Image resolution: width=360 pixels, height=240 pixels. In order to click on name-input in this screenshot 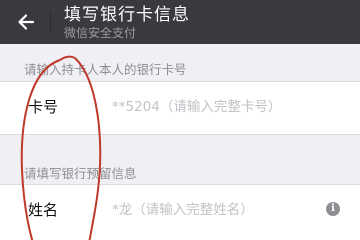, I will do `click(222, 210)`.